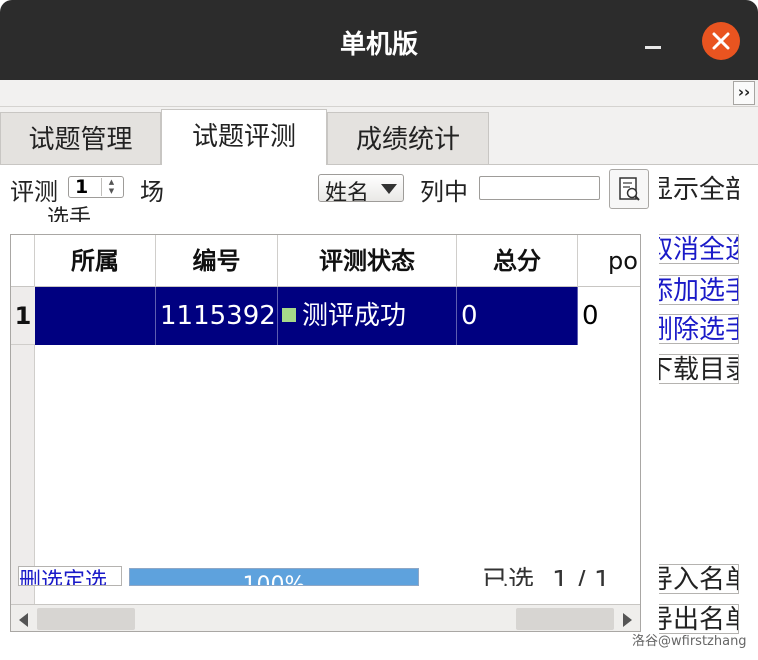 The image size is (758, 660). I want to click on tab-bar: 试题管理 试题评测 成绩统计, so click(379, 137).